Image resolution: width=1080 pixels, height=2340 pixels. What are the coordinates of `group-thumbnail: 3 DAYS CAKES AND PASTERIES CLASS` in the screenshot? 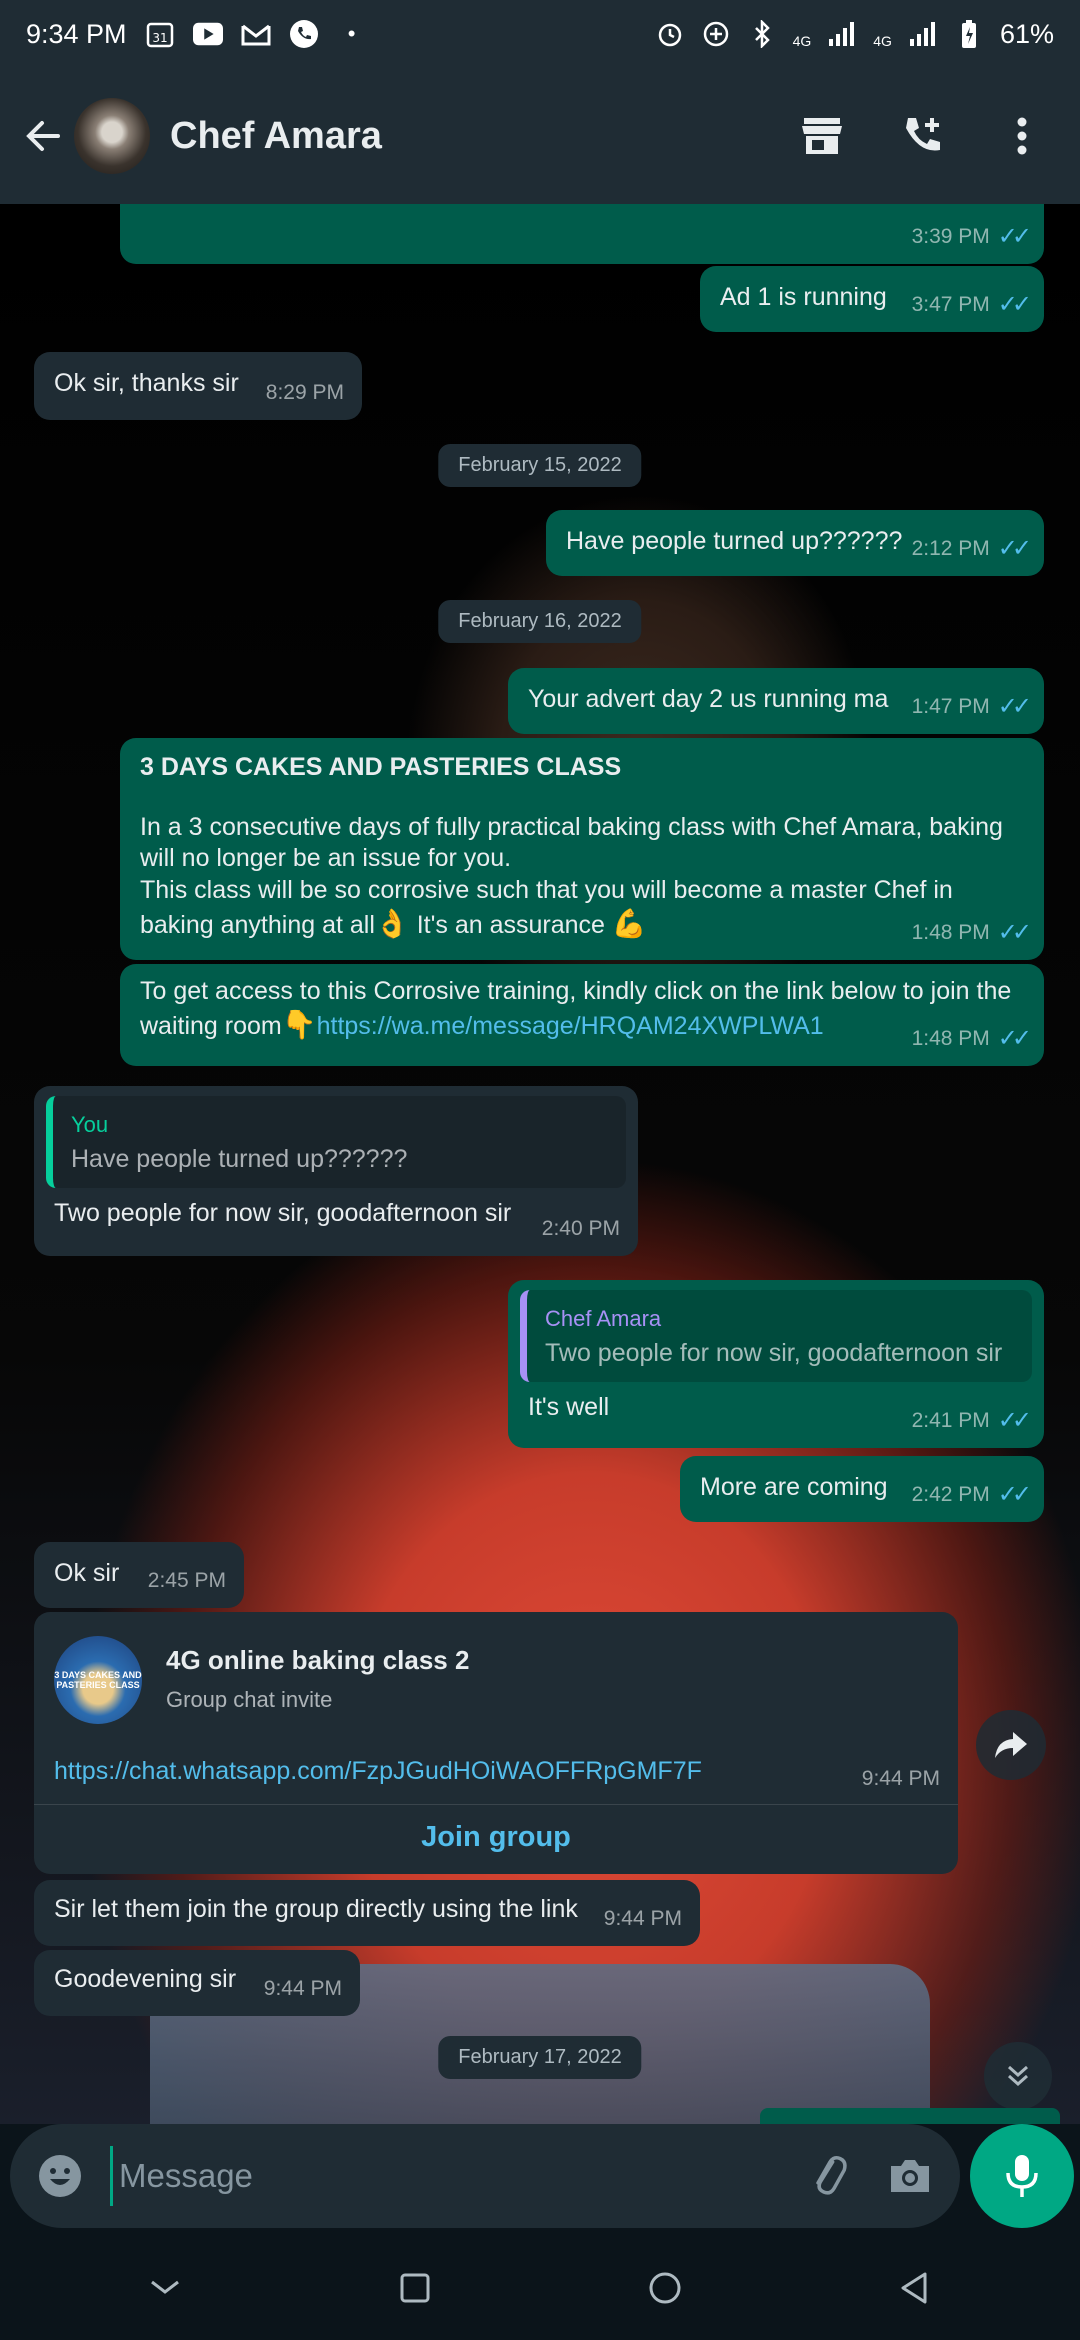 It's located at (98, 1680).